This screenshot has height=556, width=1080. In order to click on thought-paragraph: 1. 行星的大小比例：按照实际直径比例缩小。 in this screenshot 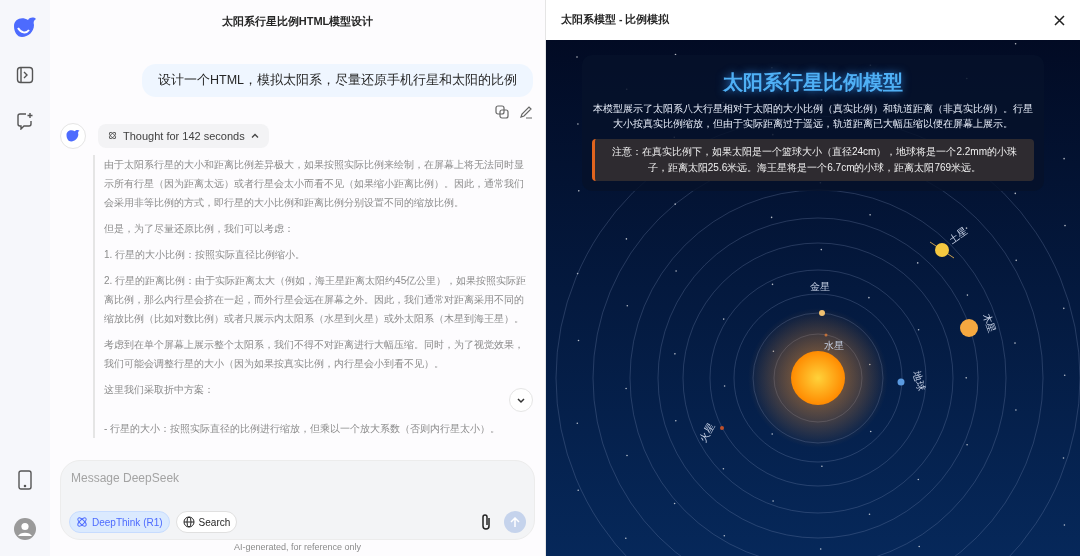, I will do `click(205, 254)`.